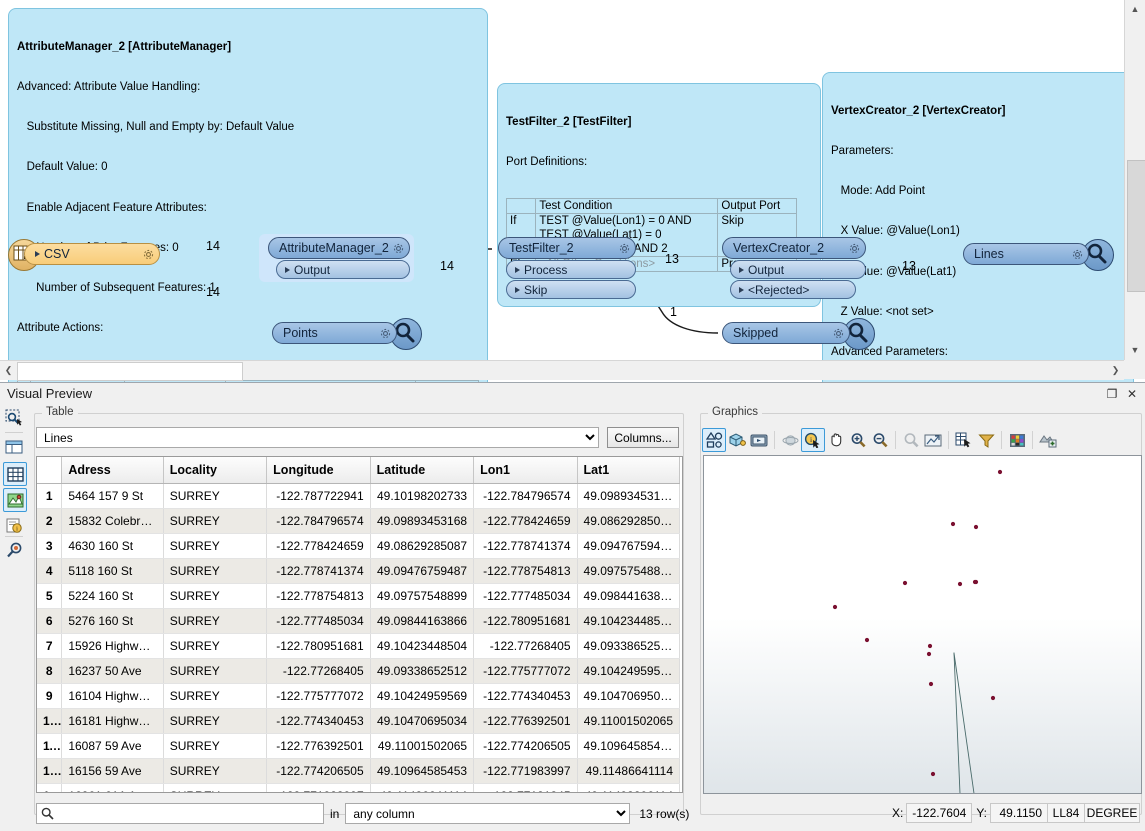 The image size is (1145, 831). I want to click on magnifier-plus-icon, so click(858, 440).